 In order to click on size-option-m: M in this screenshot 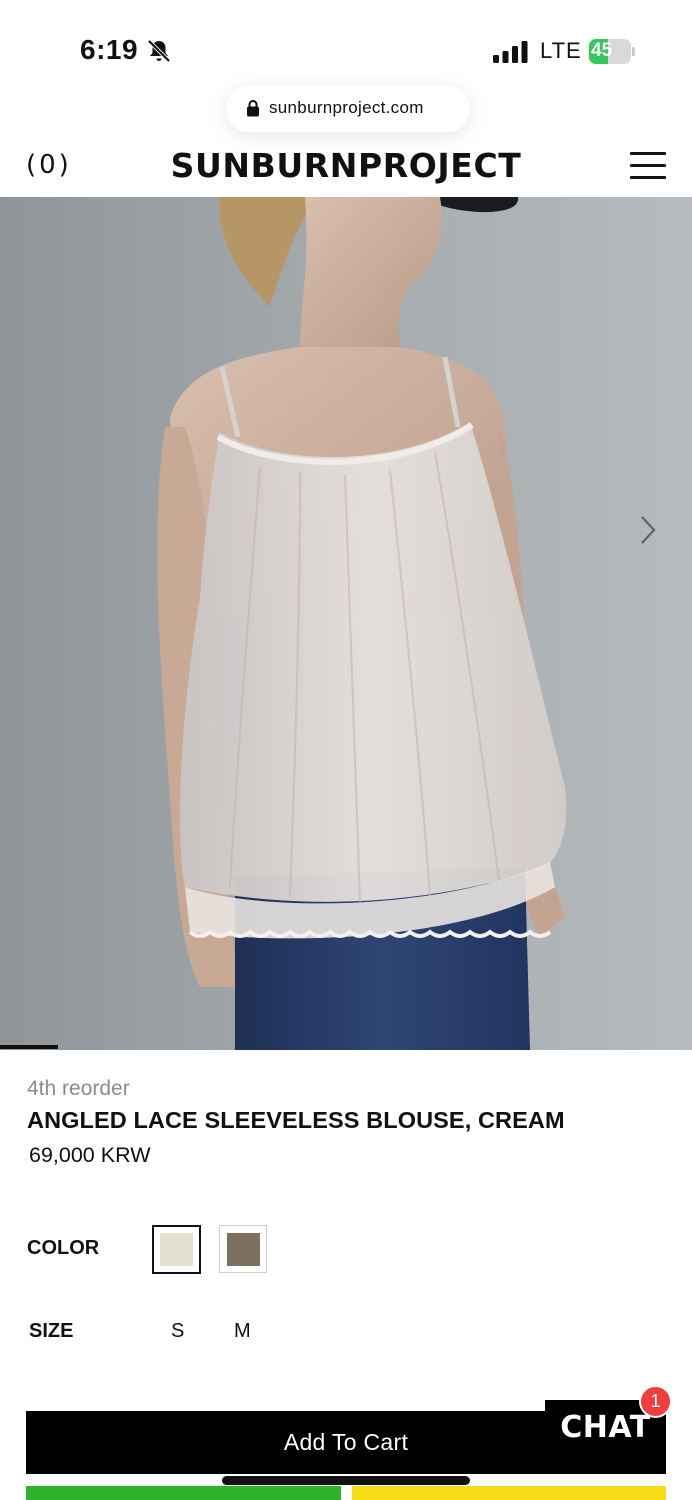, I will do `click(242, 1331)`.